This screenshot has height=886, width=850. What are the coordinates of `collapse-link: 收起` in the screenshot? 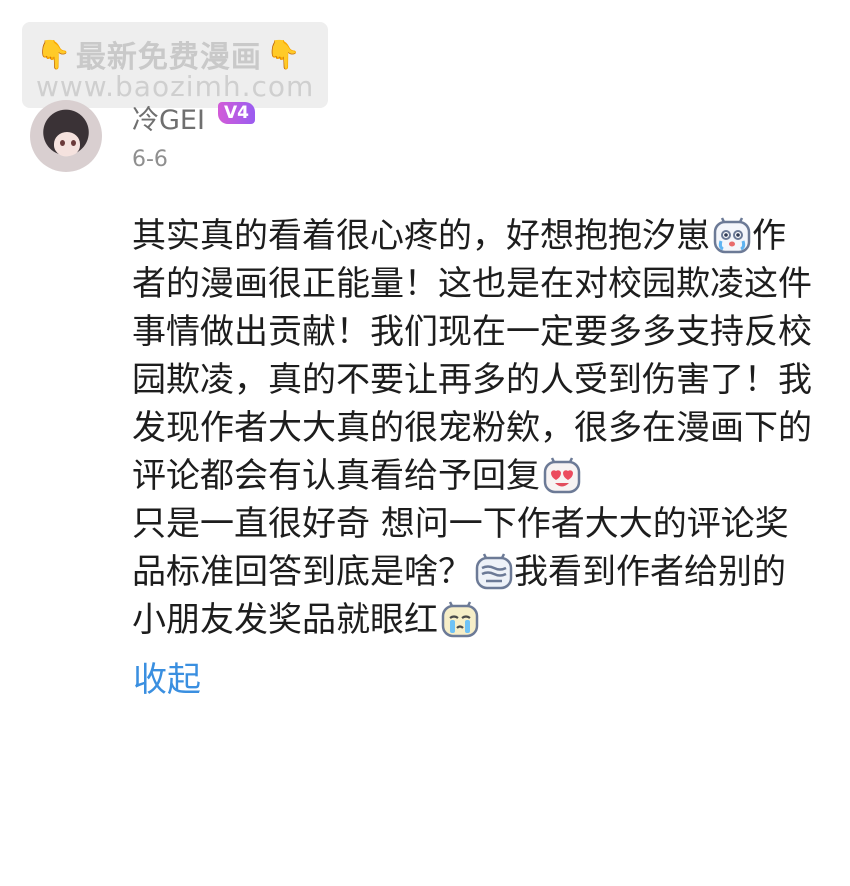 It's located at (167, 676).